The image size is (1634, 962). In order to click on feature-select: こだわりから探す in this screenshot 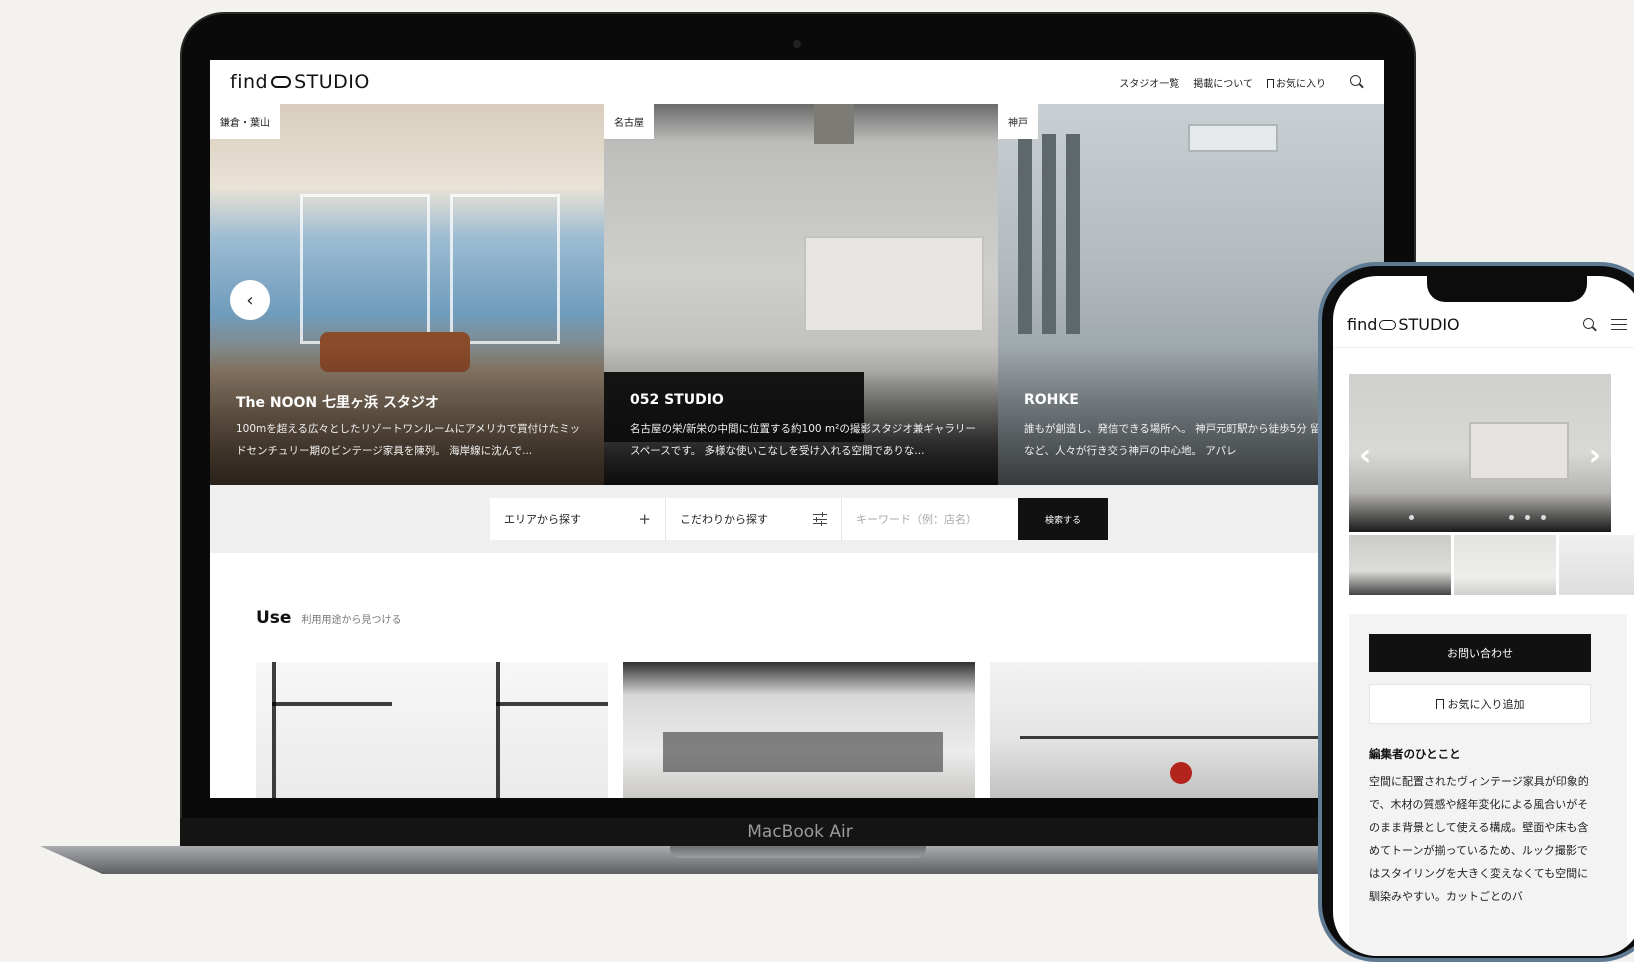, I will do `click(754, 519)`.